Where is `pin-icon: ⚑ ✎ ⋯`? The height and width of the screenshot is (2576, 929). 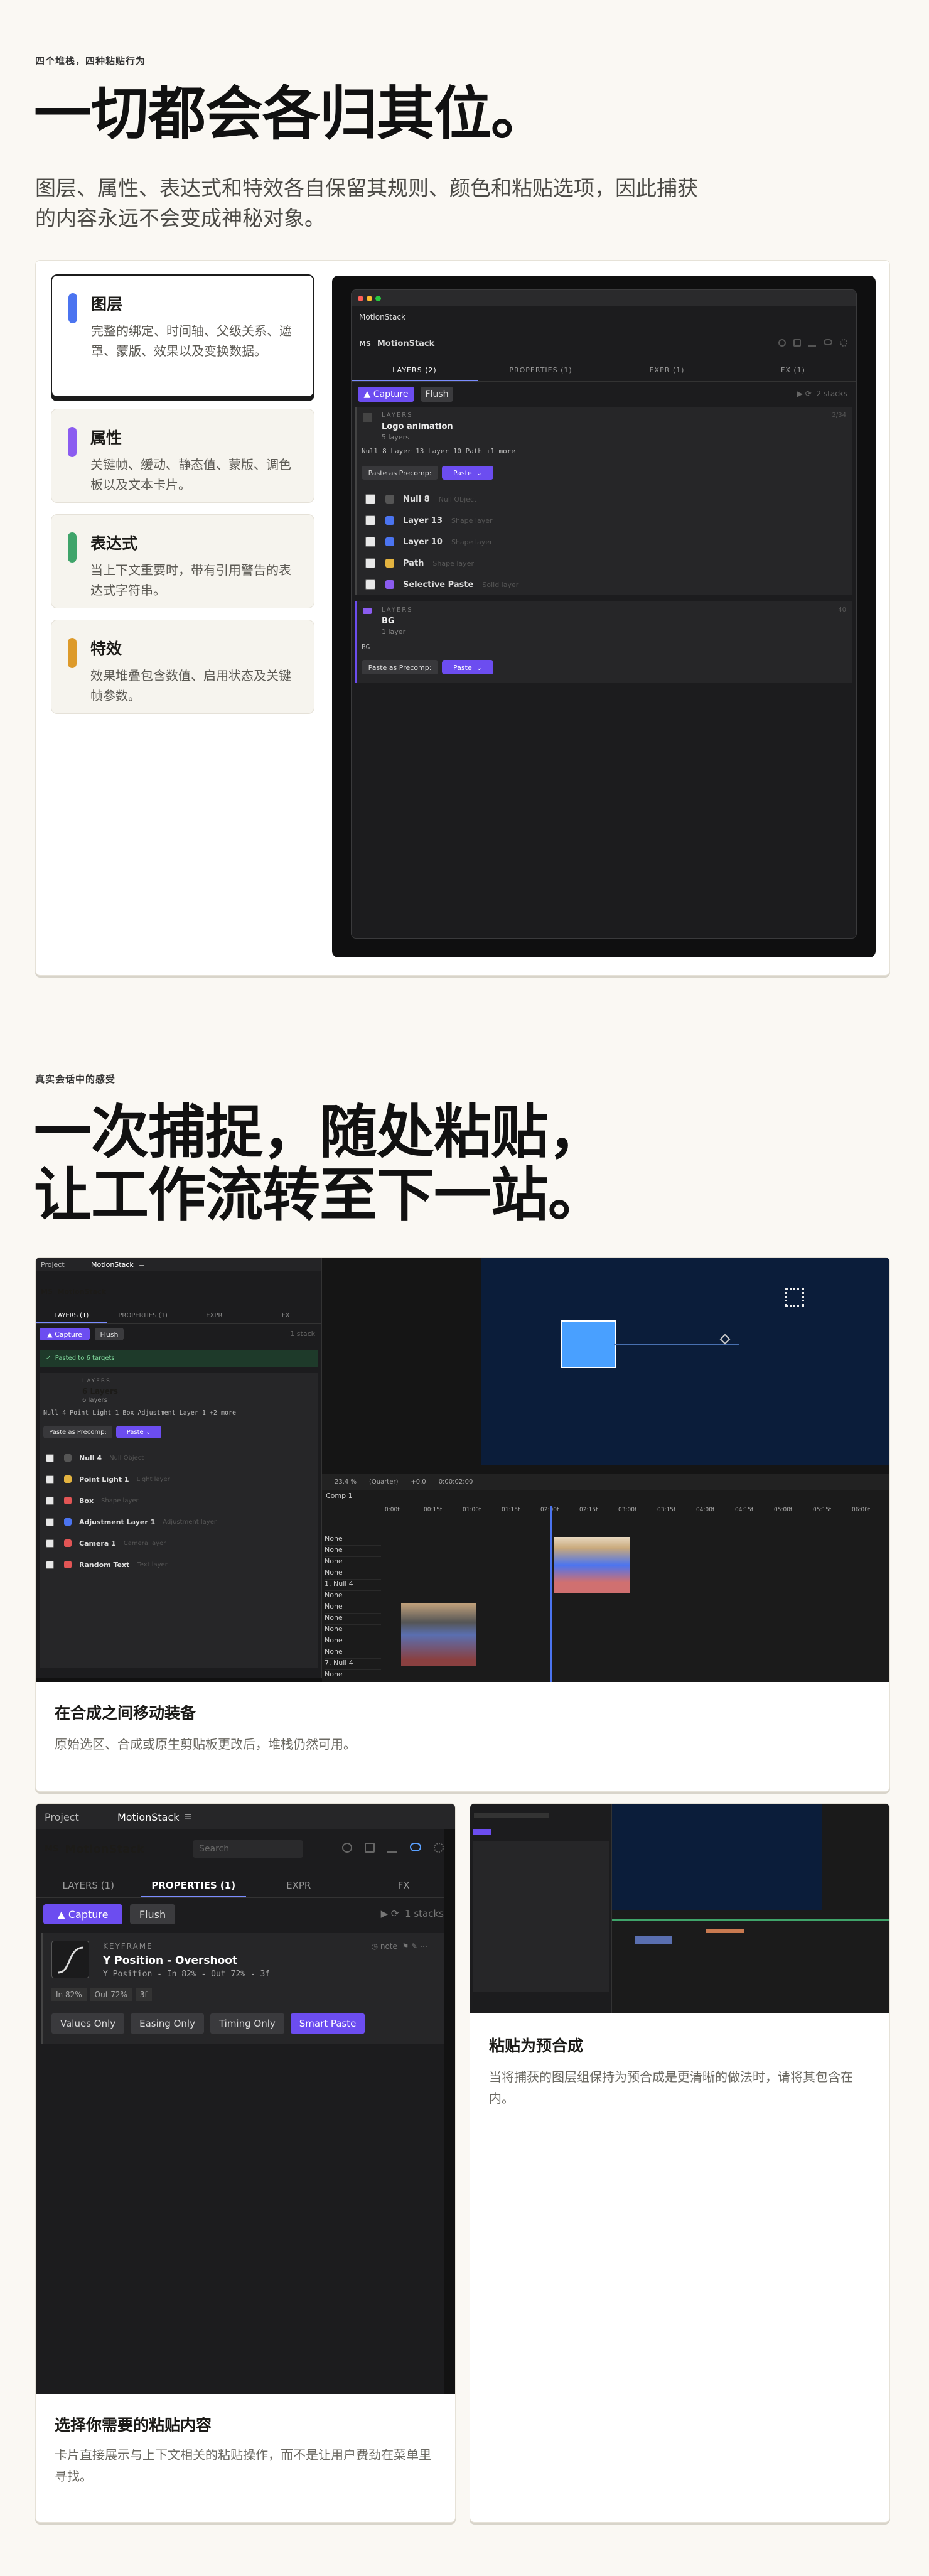
pin-icon: ⚑ ✎ ⋯ is located at coordinates (414, 1946).